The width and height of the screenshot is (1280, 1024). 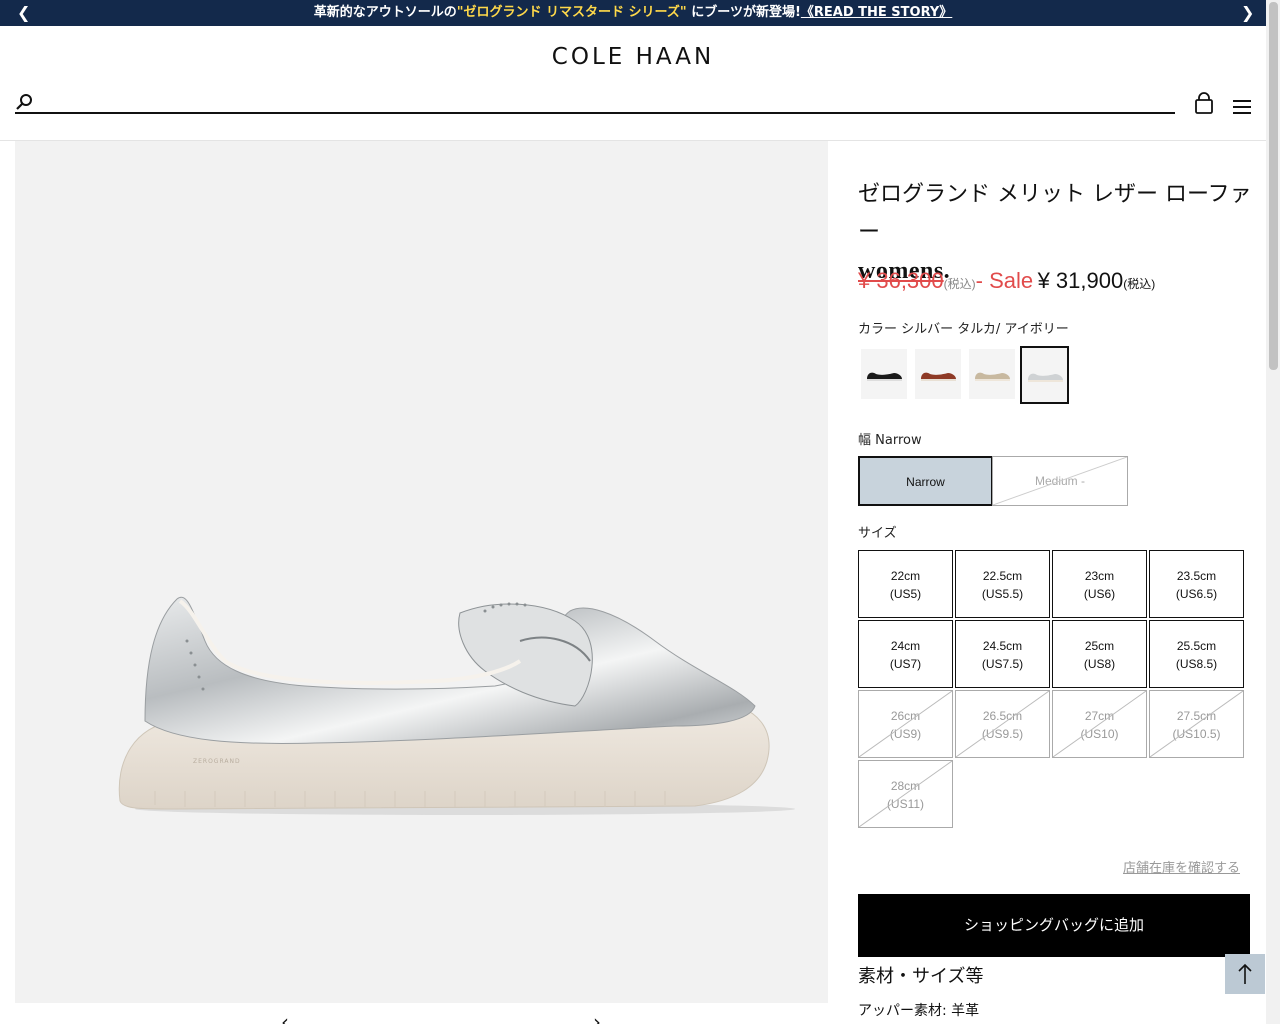 What do you see at coordinates (1054, 925) in the screenshot?
I see `add-to-bag-button: ショッピングバッグに追加` at bounding box center [1054, 925].